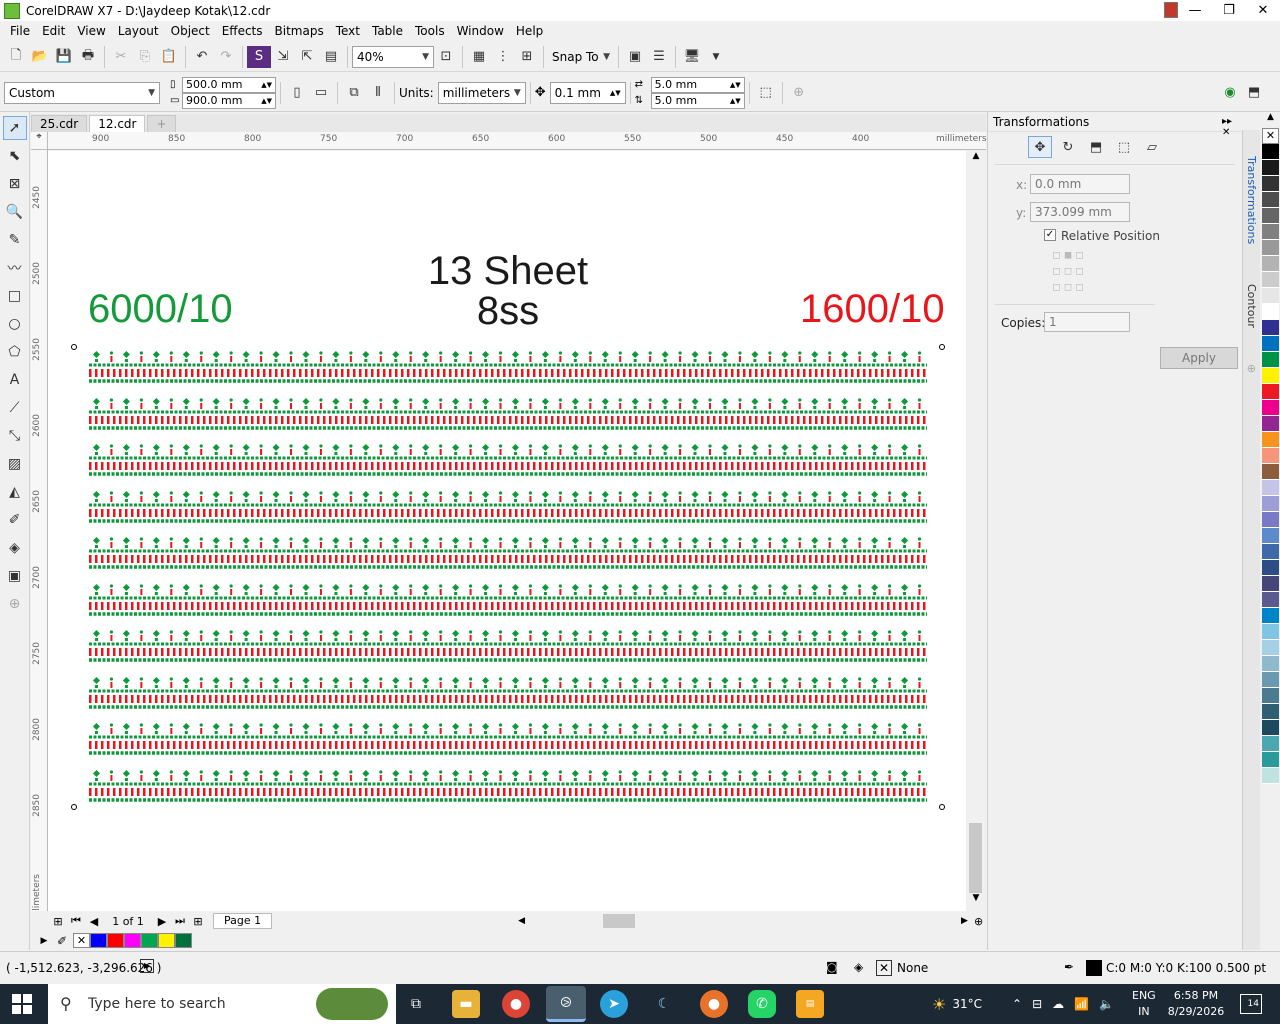 This screenshot has height=1024, width=1280. What do you see at coordinates (1037, 1004) in the screenshot?
I see `tray-app-icon: ⊟` at bounding box center [1037, 1004].